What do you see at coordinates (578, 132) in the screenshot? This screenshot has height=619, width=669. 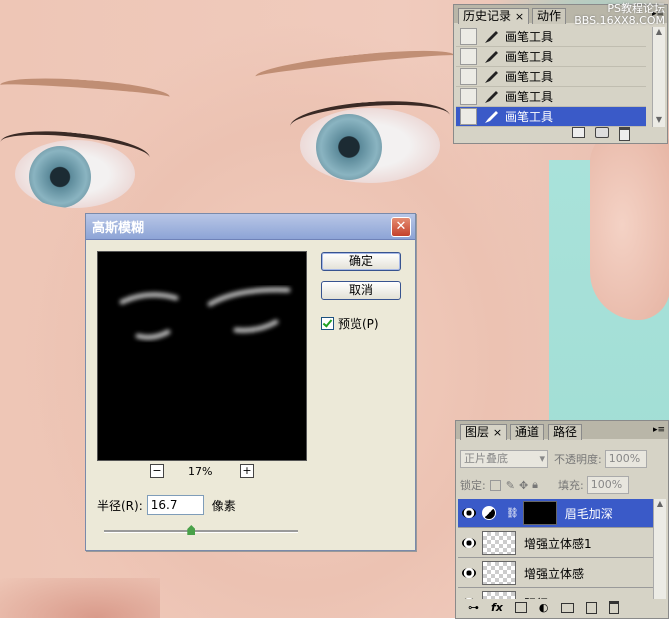 I see `new-document-icon` at bounding box center [578, 132].